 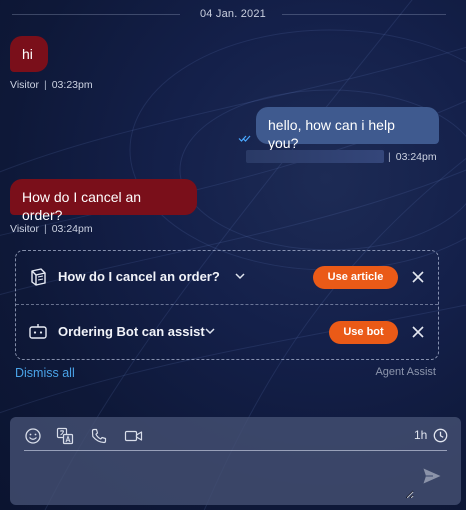 What do you see at coordinates (440, 435) in the screenshot?
I see `clock-icon` at bounding box center [440, 435].